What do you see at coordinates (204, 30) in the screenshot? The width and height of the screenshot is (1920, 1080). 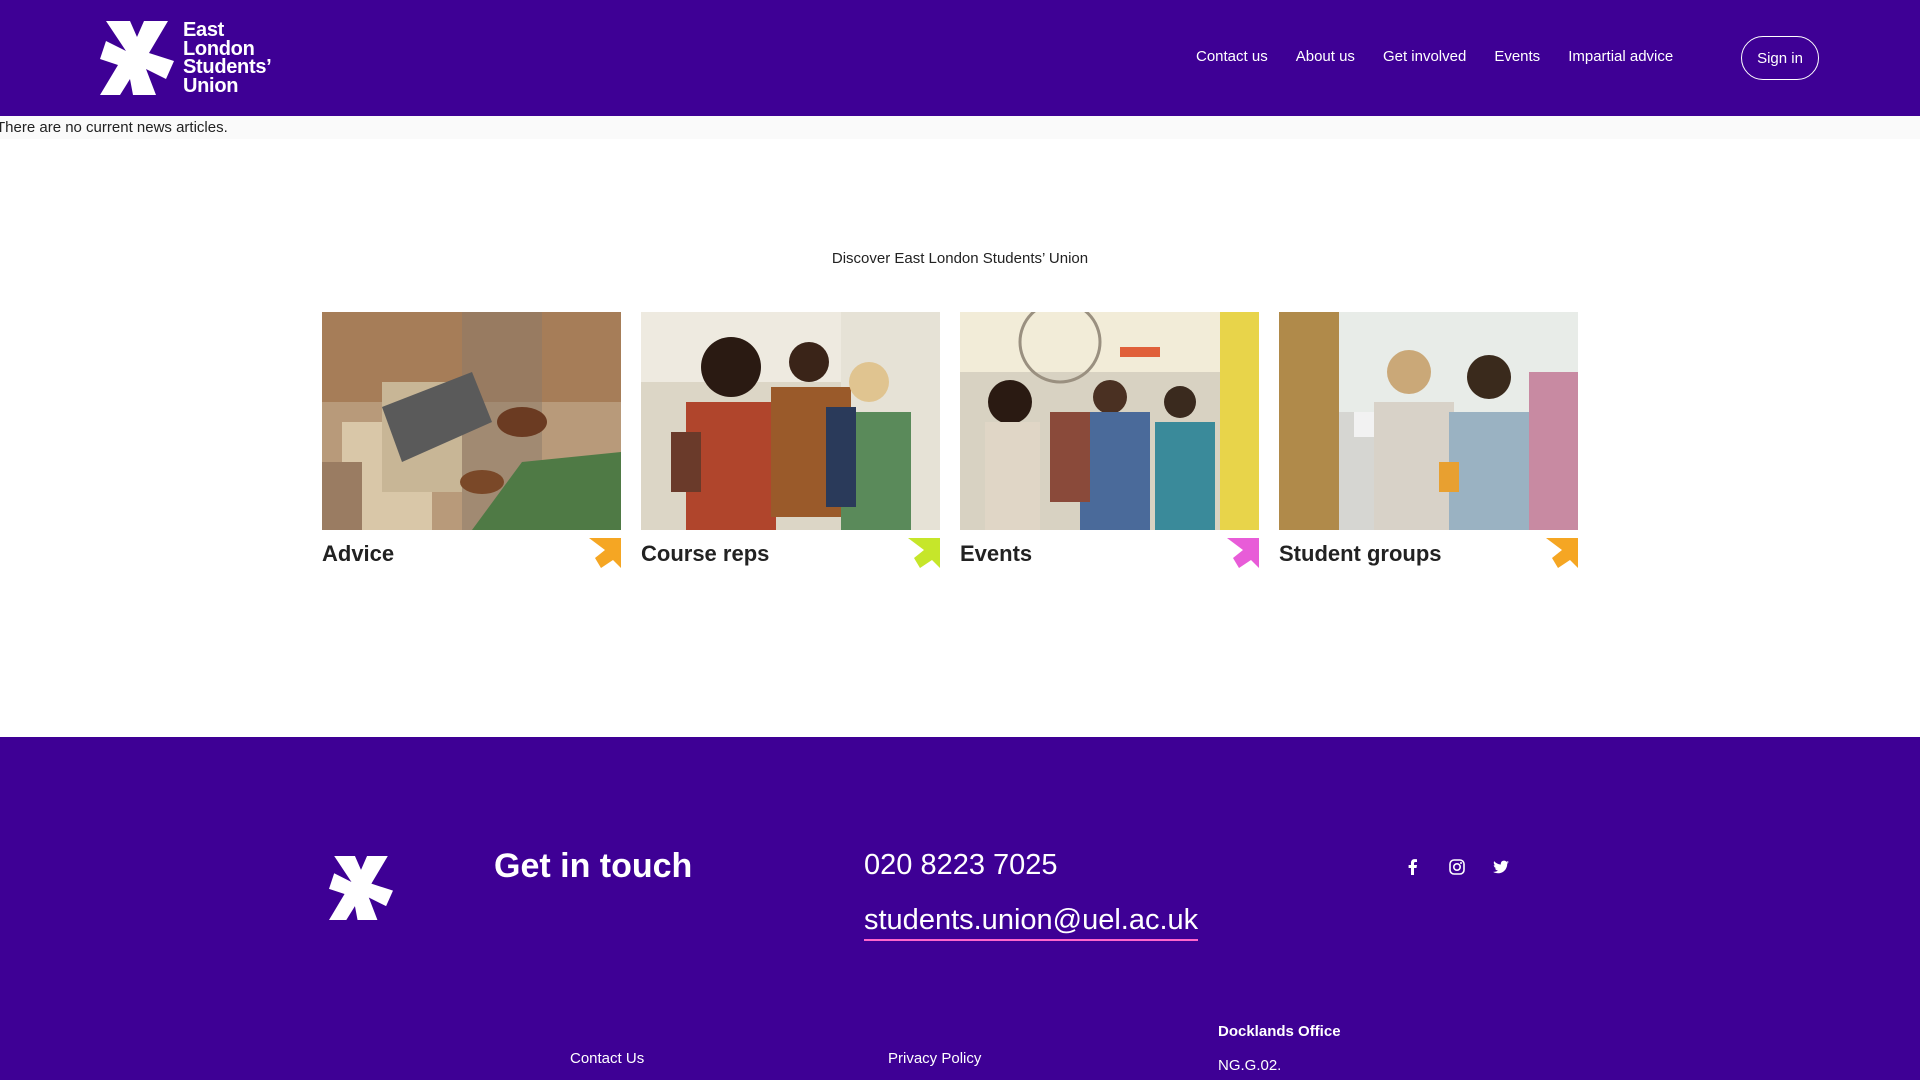 I see `logo-line: East` at bounding box center [204, 30].